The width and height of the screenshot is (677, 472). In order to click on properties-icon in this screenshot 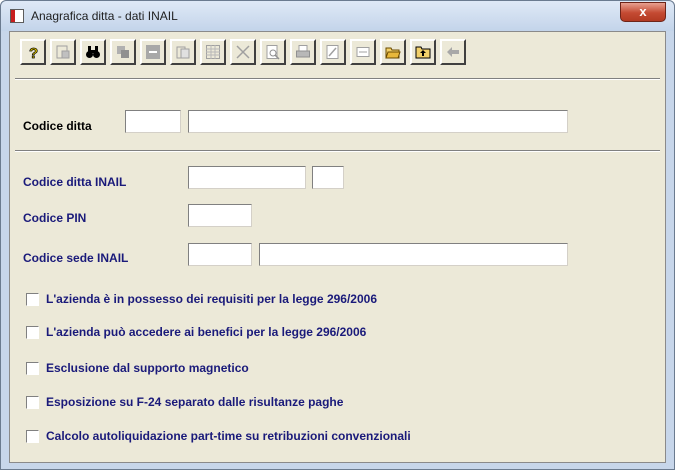, I will do `click(63, 52)`.